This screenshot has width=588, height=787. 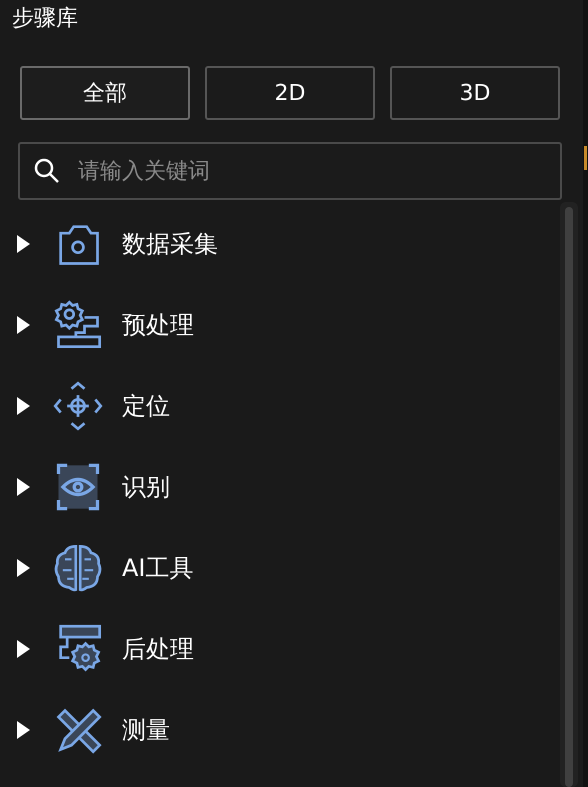 What do you see at coordinates (78, 406) in the screenshot?
I see `crosshair-icon` at bounding box center [78, 406].